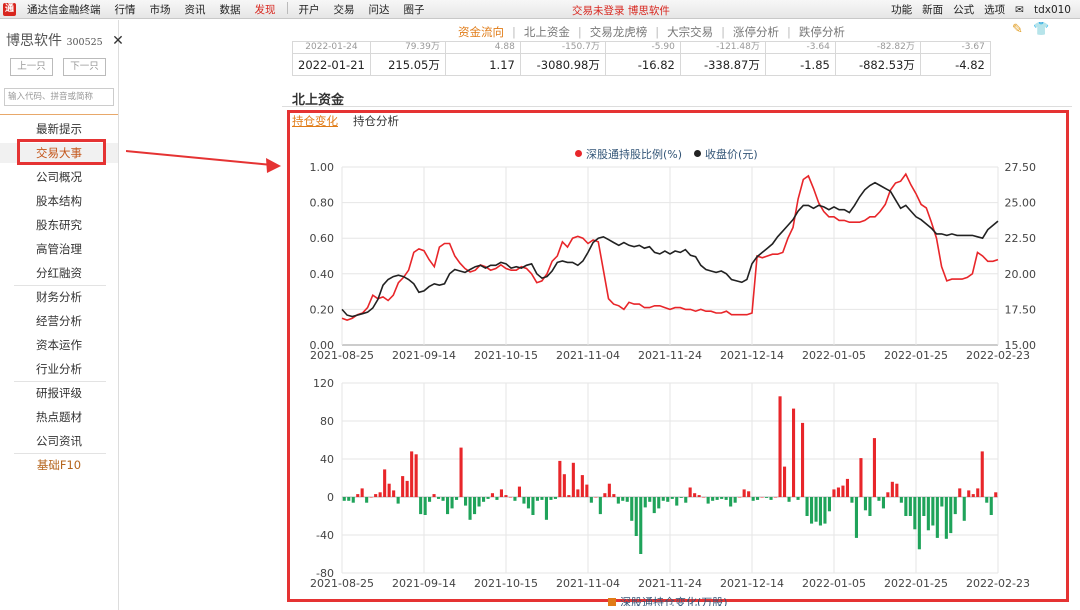 The width and height of the screenshot is (1080, 610). What do you see at coordinates (668, 600) in the screenshot?
I see `bar-legend: 深股通持仓变化(万股)` at bounding box center [668, 600].